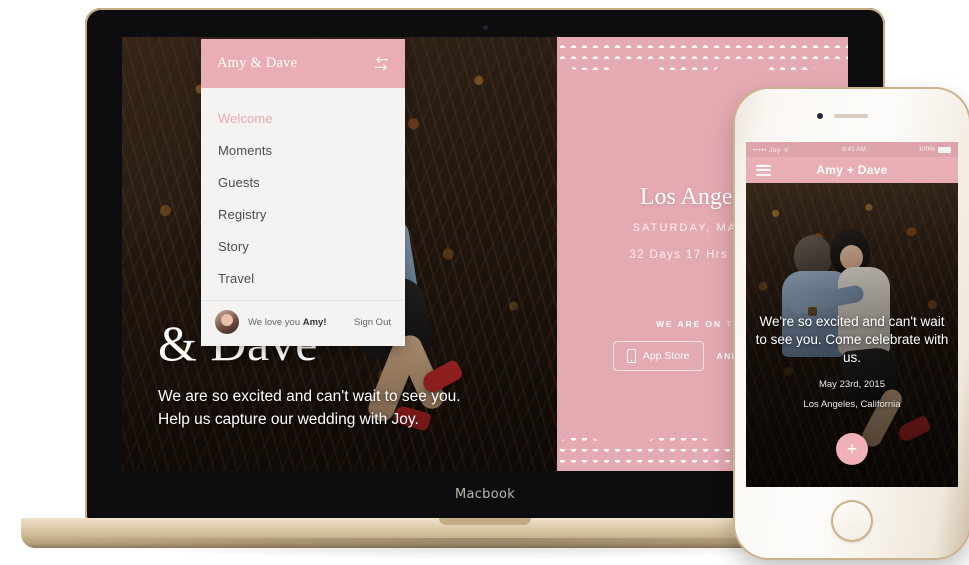 This screenshot has height=565, width=969. I want to click on macbook-base-notch, so click(485, 521).